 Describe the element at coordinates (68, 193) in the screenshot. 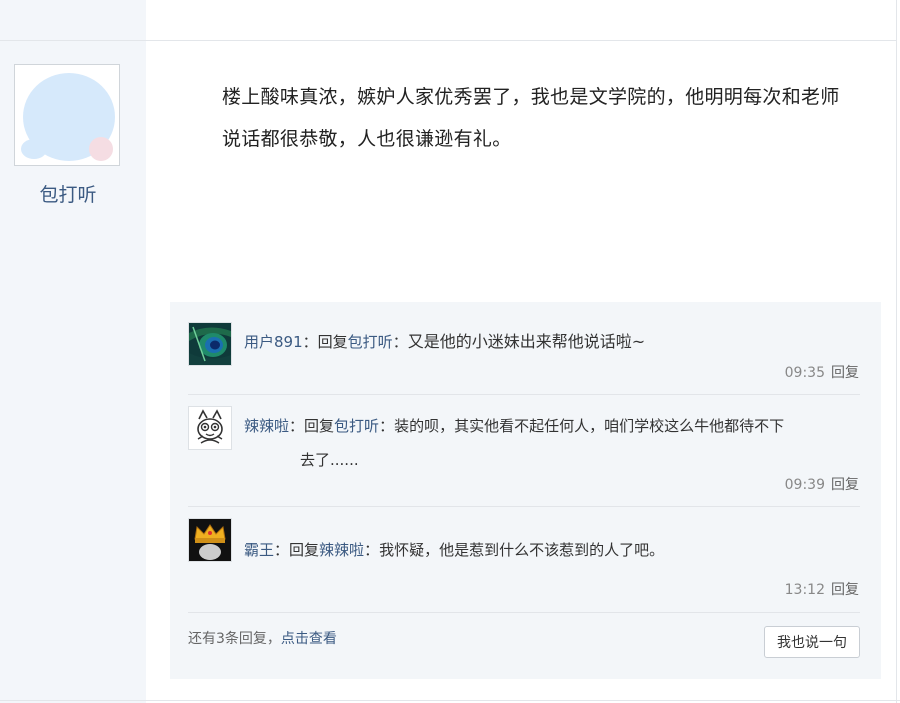

I see `author-name: 包打听` at that location.